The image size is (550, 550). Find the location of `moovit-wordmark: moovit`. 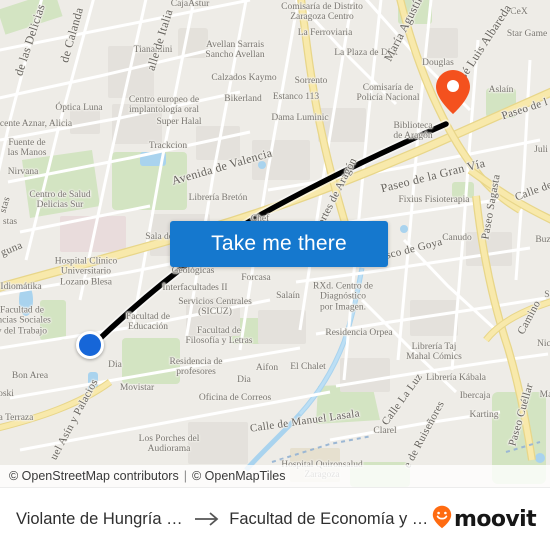

moovit-wordmark: moovit is located at coordinates (495, 519).